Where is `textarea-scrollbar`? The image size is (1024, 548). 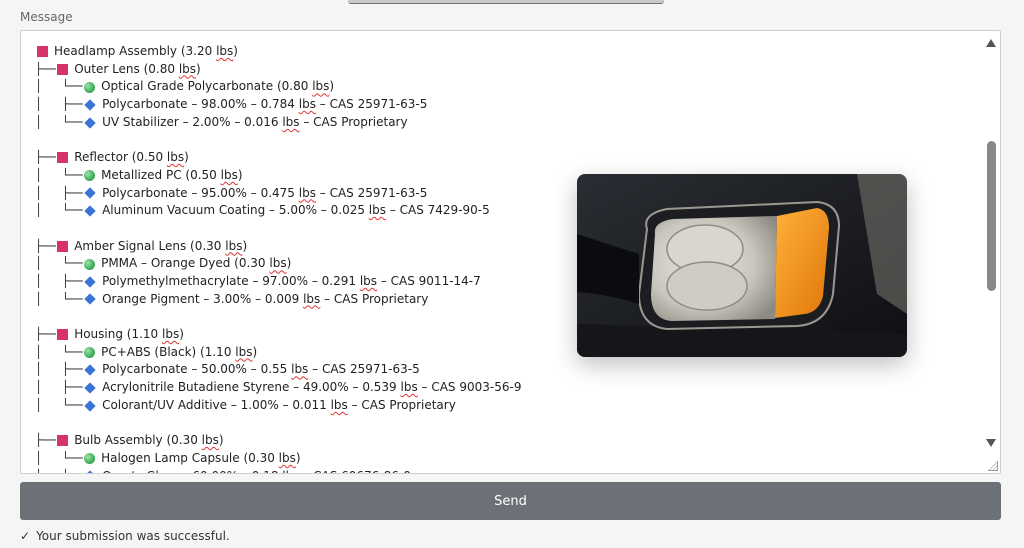
textarea-scrollbar is located at coordinates (992, 252).